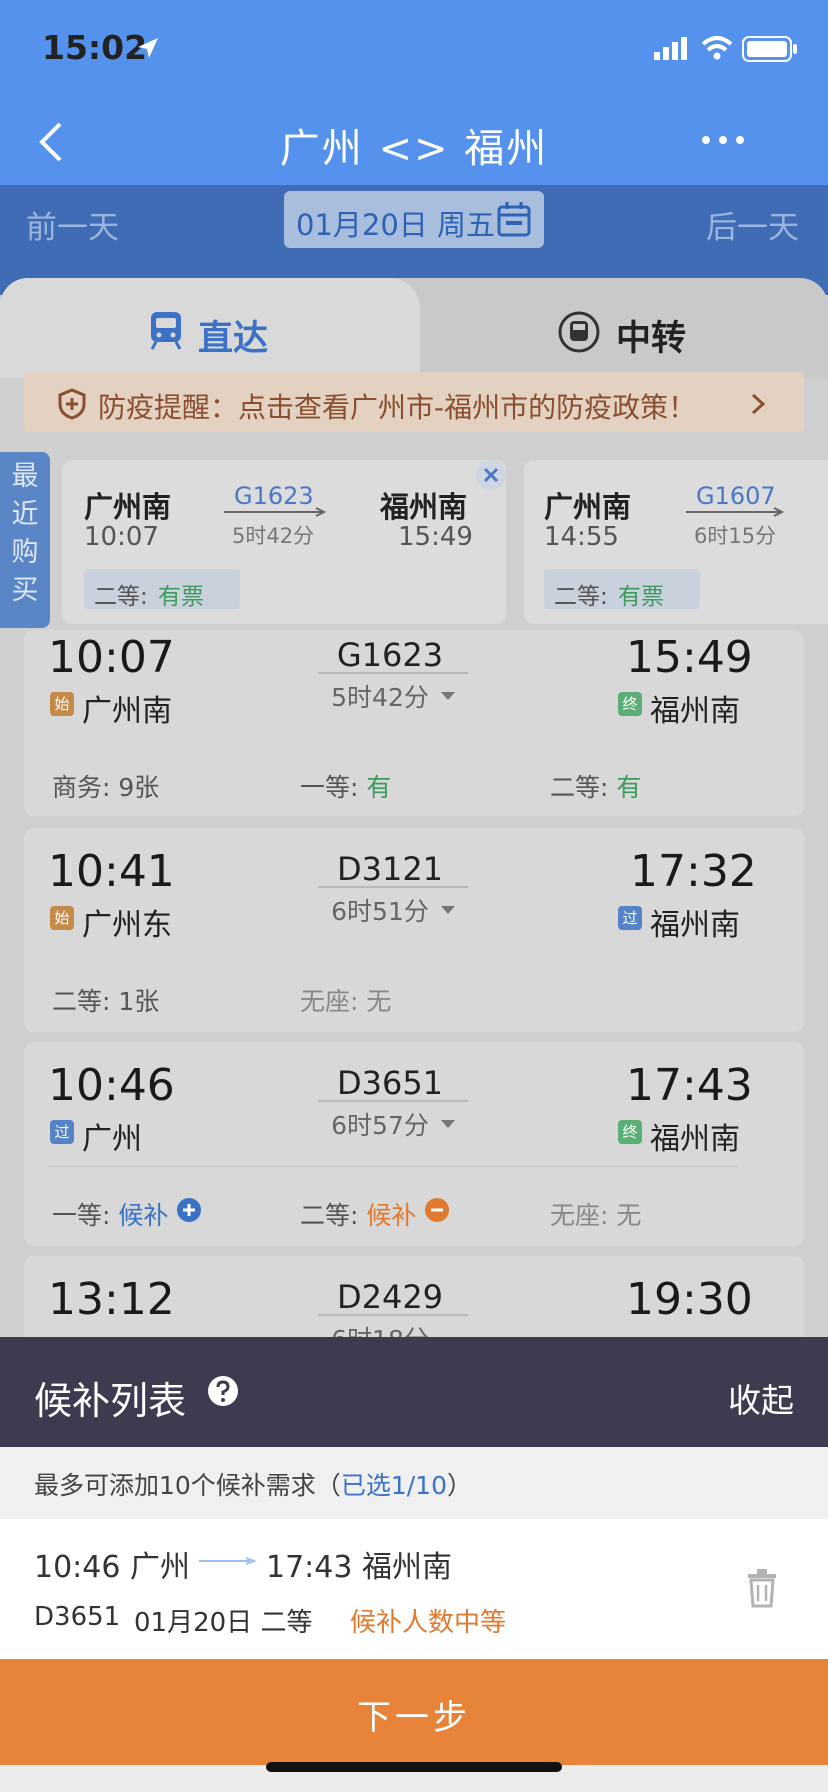 Image resolution: width=828 pixels, height=1792 pixels. I want to click on duration: 6时51分, so click(380, 911).